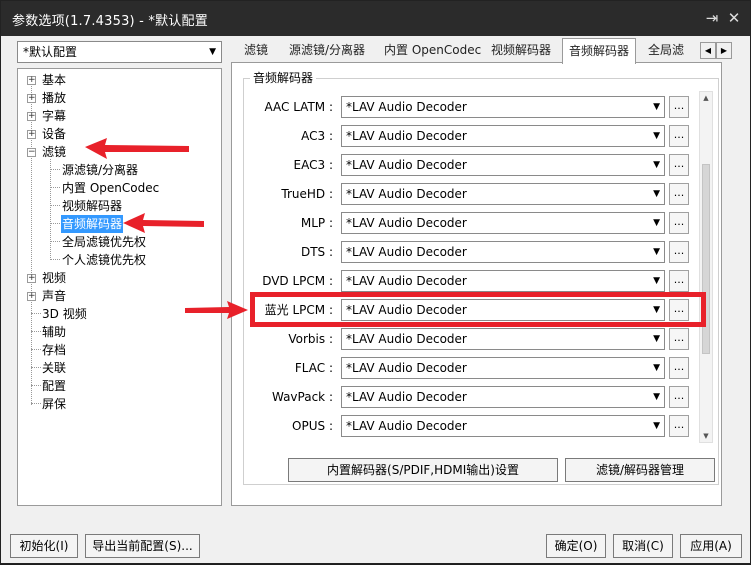 The width and height of the screenshot is (751, 565). Describe the element at coordinates (734, 18) in the screenshot. I see `close-icon: ✕` at that location.